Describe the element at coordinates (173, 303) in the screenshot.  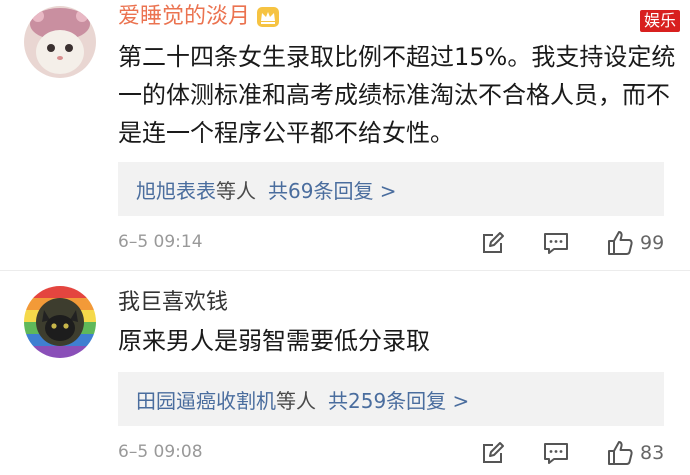
I see `username: 我巨喜欢钱` at that location.